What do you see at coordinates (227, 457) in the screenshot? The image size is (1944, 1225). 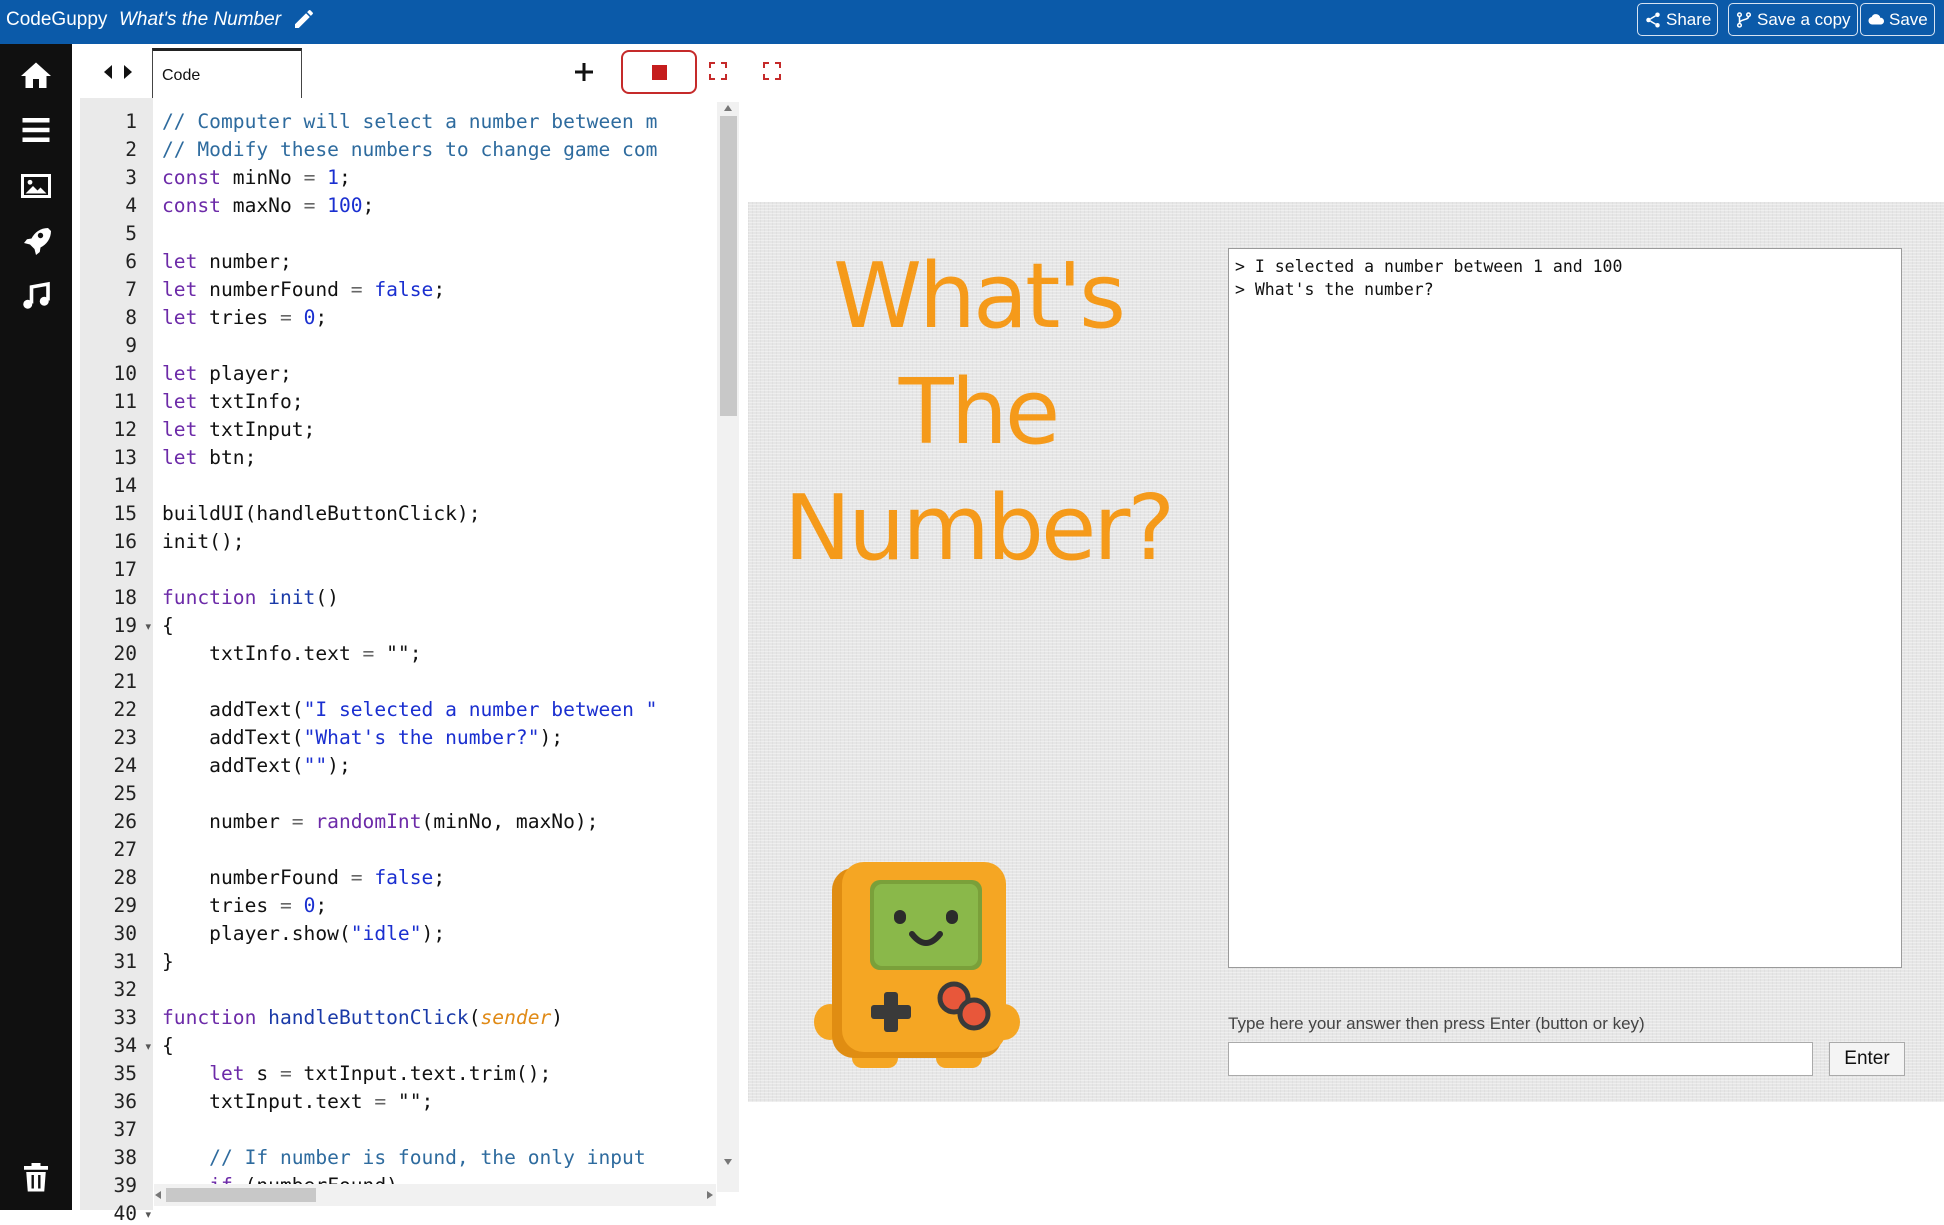 I see `code-token: btn;` at bounding box center [227, 457].